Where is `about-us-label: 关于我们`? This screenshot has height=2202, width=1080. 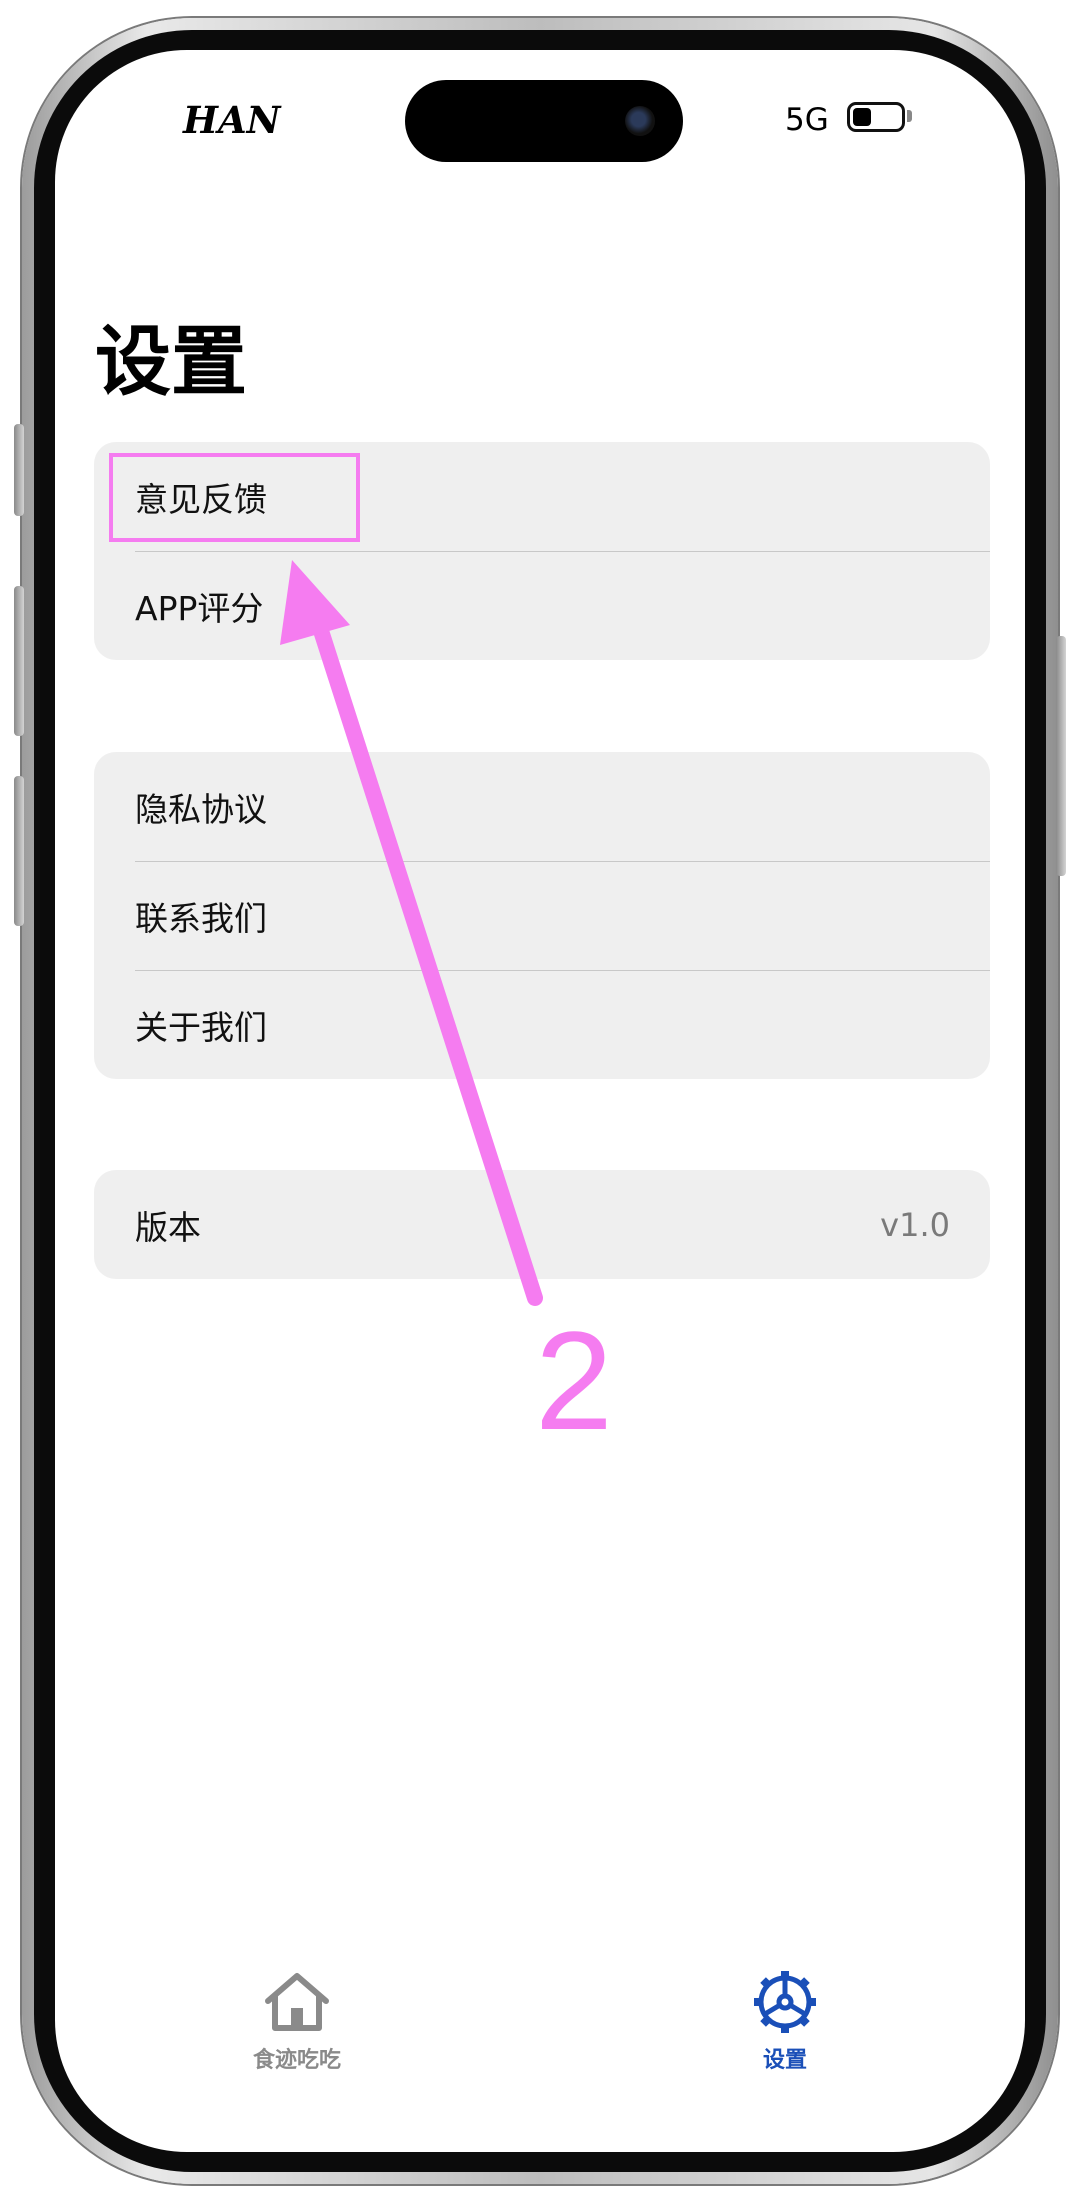
about-us-label: 关于我们 is located at coordinates (201, 1027).